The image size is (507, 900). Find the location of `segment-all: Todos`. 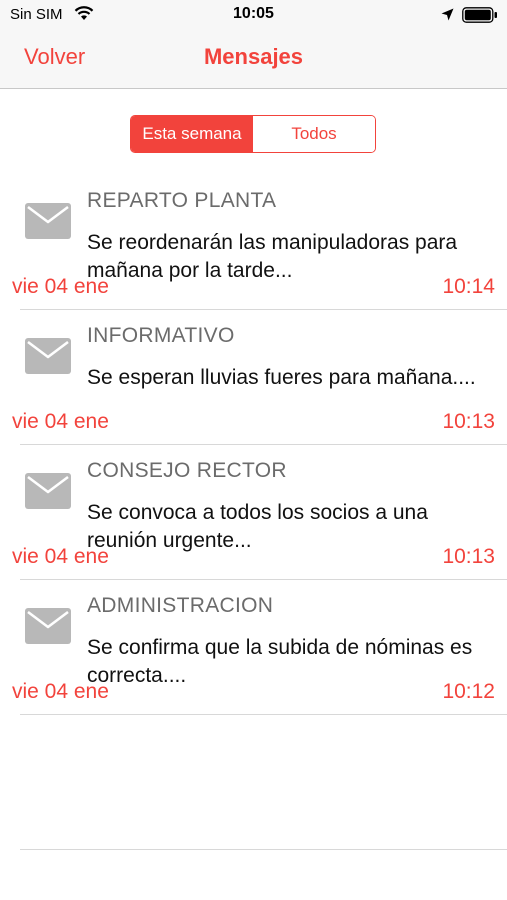

segment-all: Todos is located at coordinates (314, 134).